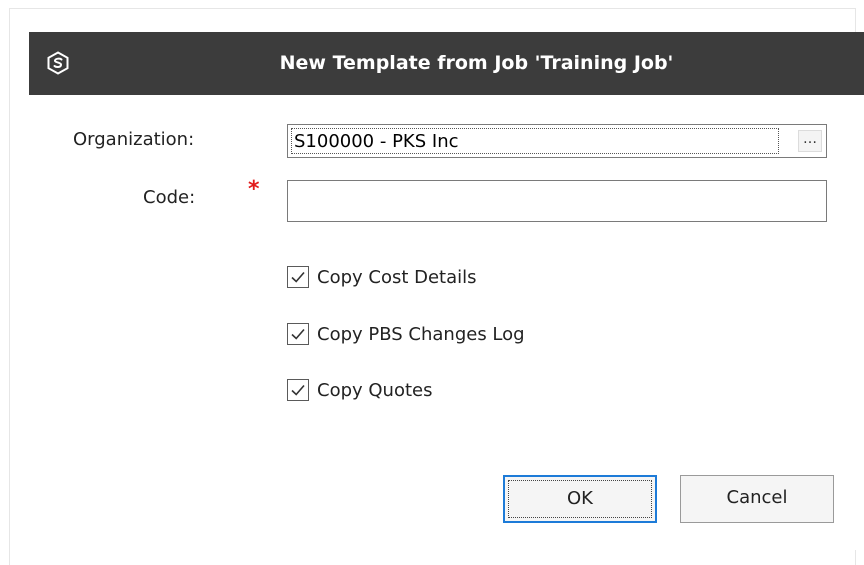  I want to click on copy-pbs-changes-log-option: Copy PBS Changes Log, so click(406, 334).